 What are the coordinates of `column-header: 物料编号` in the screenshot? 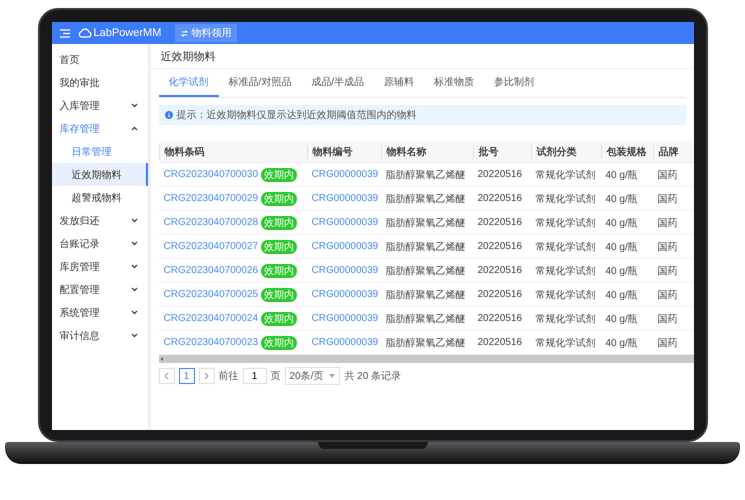 It's located at (343, 151).